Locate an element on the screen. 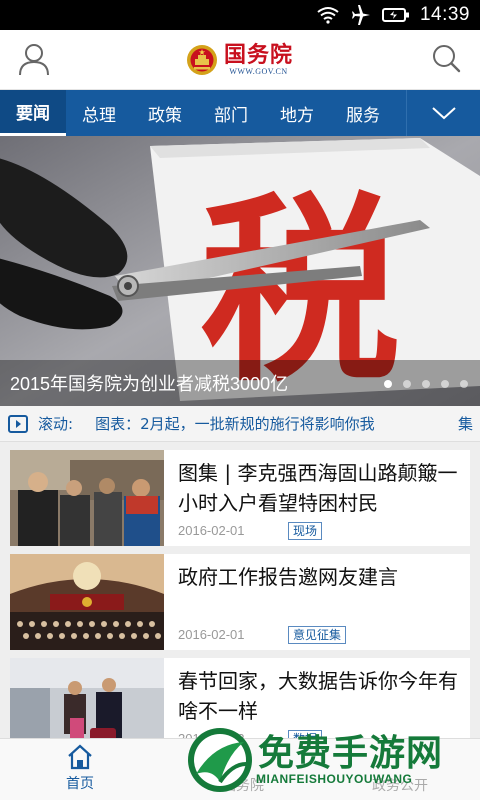 This screenshot has height=800, width=480. site-watermark: 免费手游网 MIANFEISHOUYOUWANG is located at coordinates (330, 760).